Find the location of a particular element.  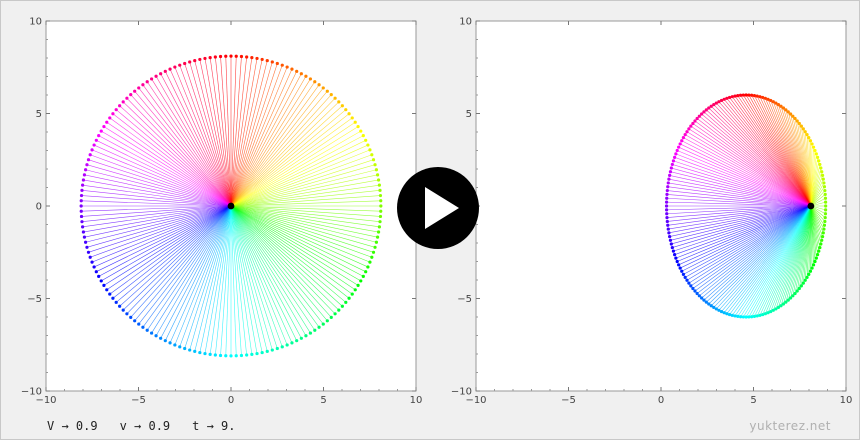

param-t: t → 9. is located at coordinates (214, 426).